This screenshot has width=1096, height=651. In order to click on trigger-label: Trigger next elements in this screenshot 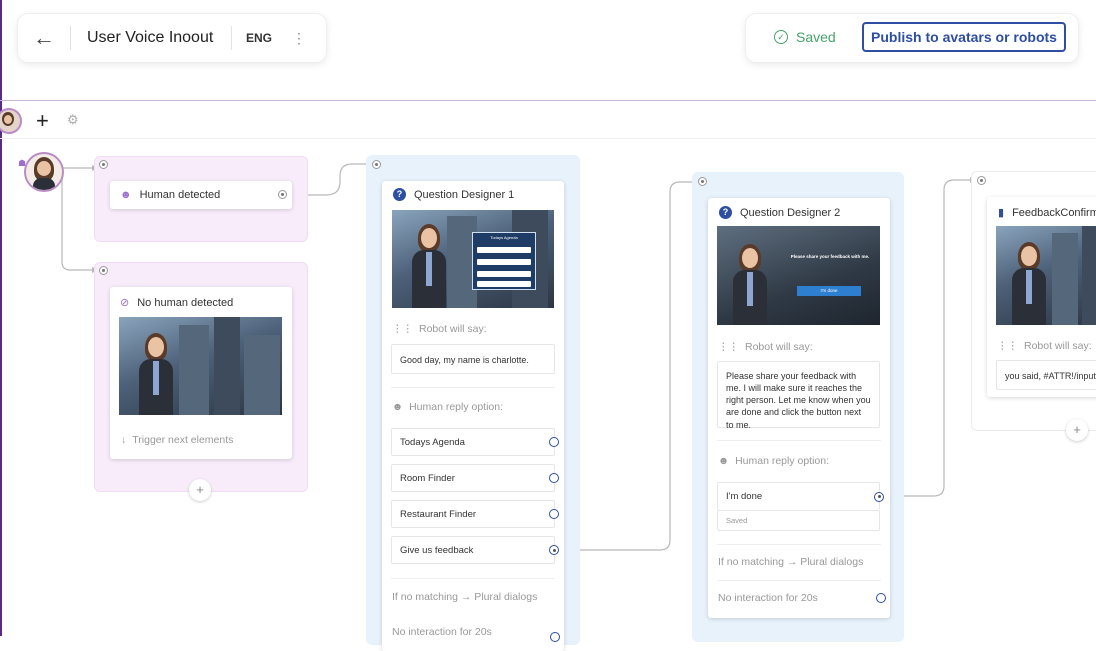, I will do `click(183, 440)`.